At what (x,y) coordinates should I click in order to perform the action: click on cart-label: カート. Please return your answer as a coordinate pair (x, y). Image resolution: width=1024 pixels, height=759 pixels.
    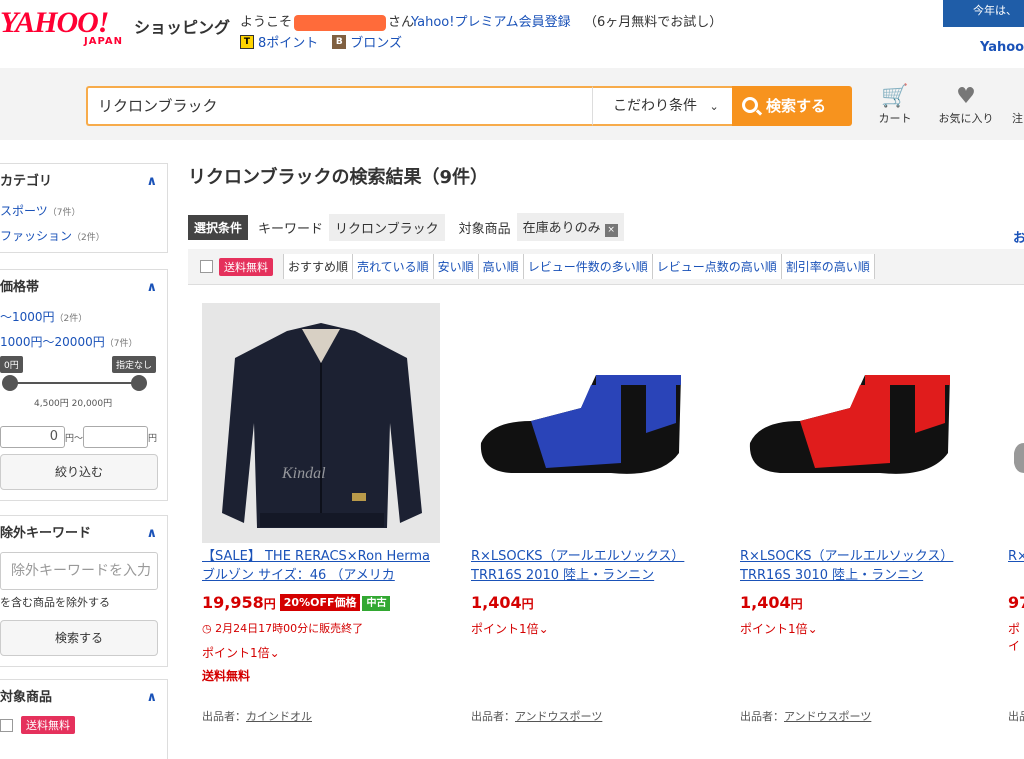
    Looking at the image, I should click on (895, 118).